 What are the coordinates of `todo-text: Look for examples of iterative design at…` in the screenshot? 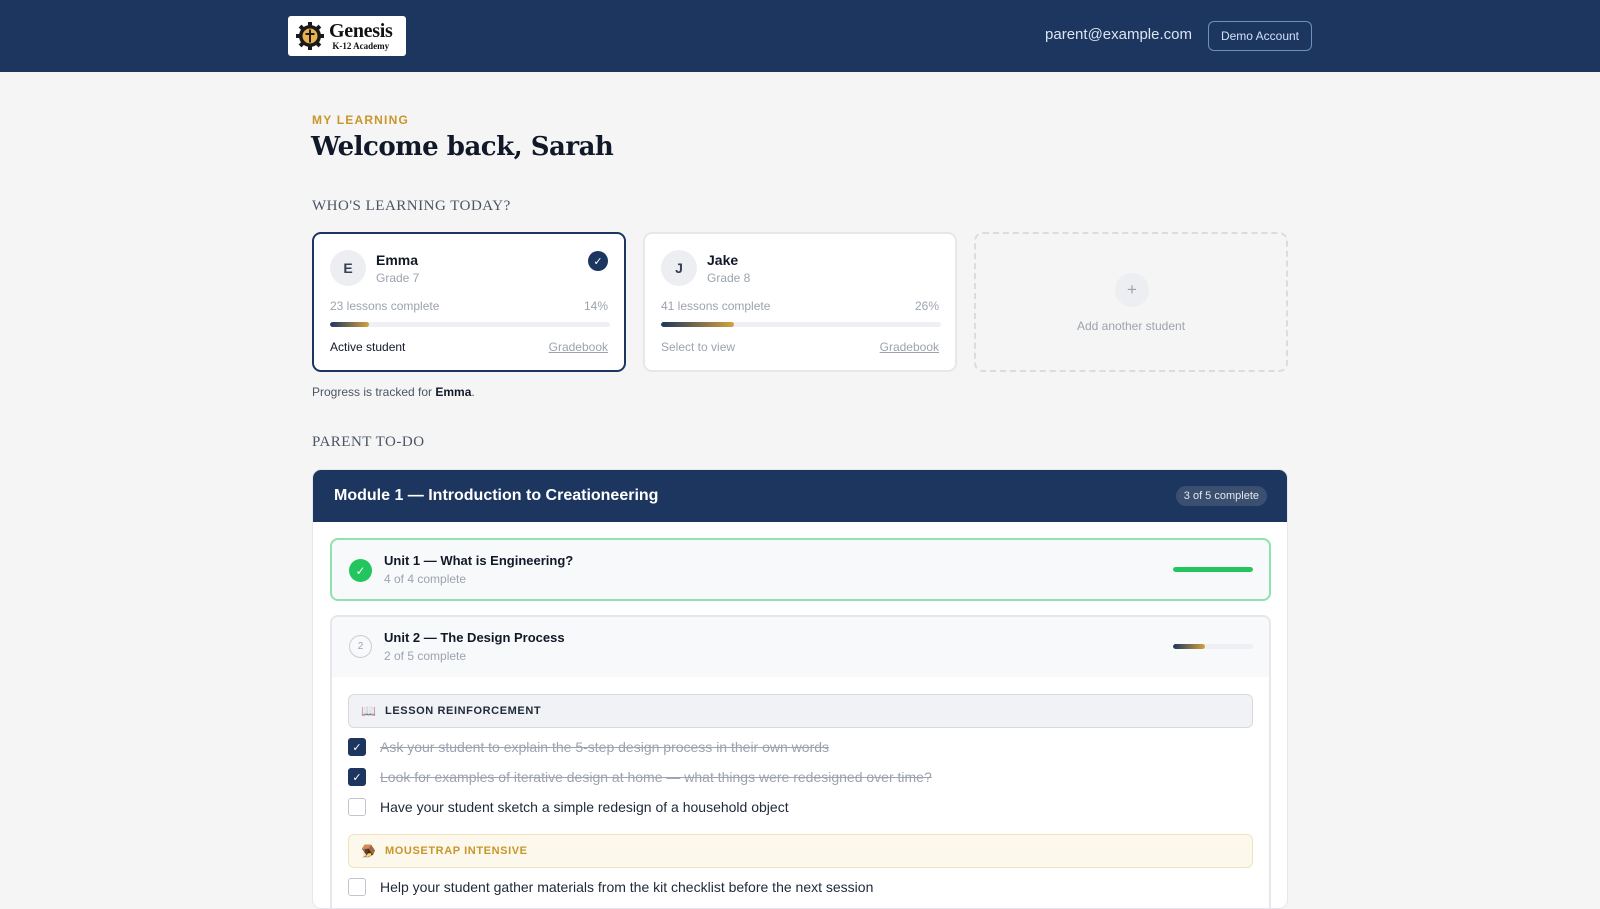 It's located at (656, 777).